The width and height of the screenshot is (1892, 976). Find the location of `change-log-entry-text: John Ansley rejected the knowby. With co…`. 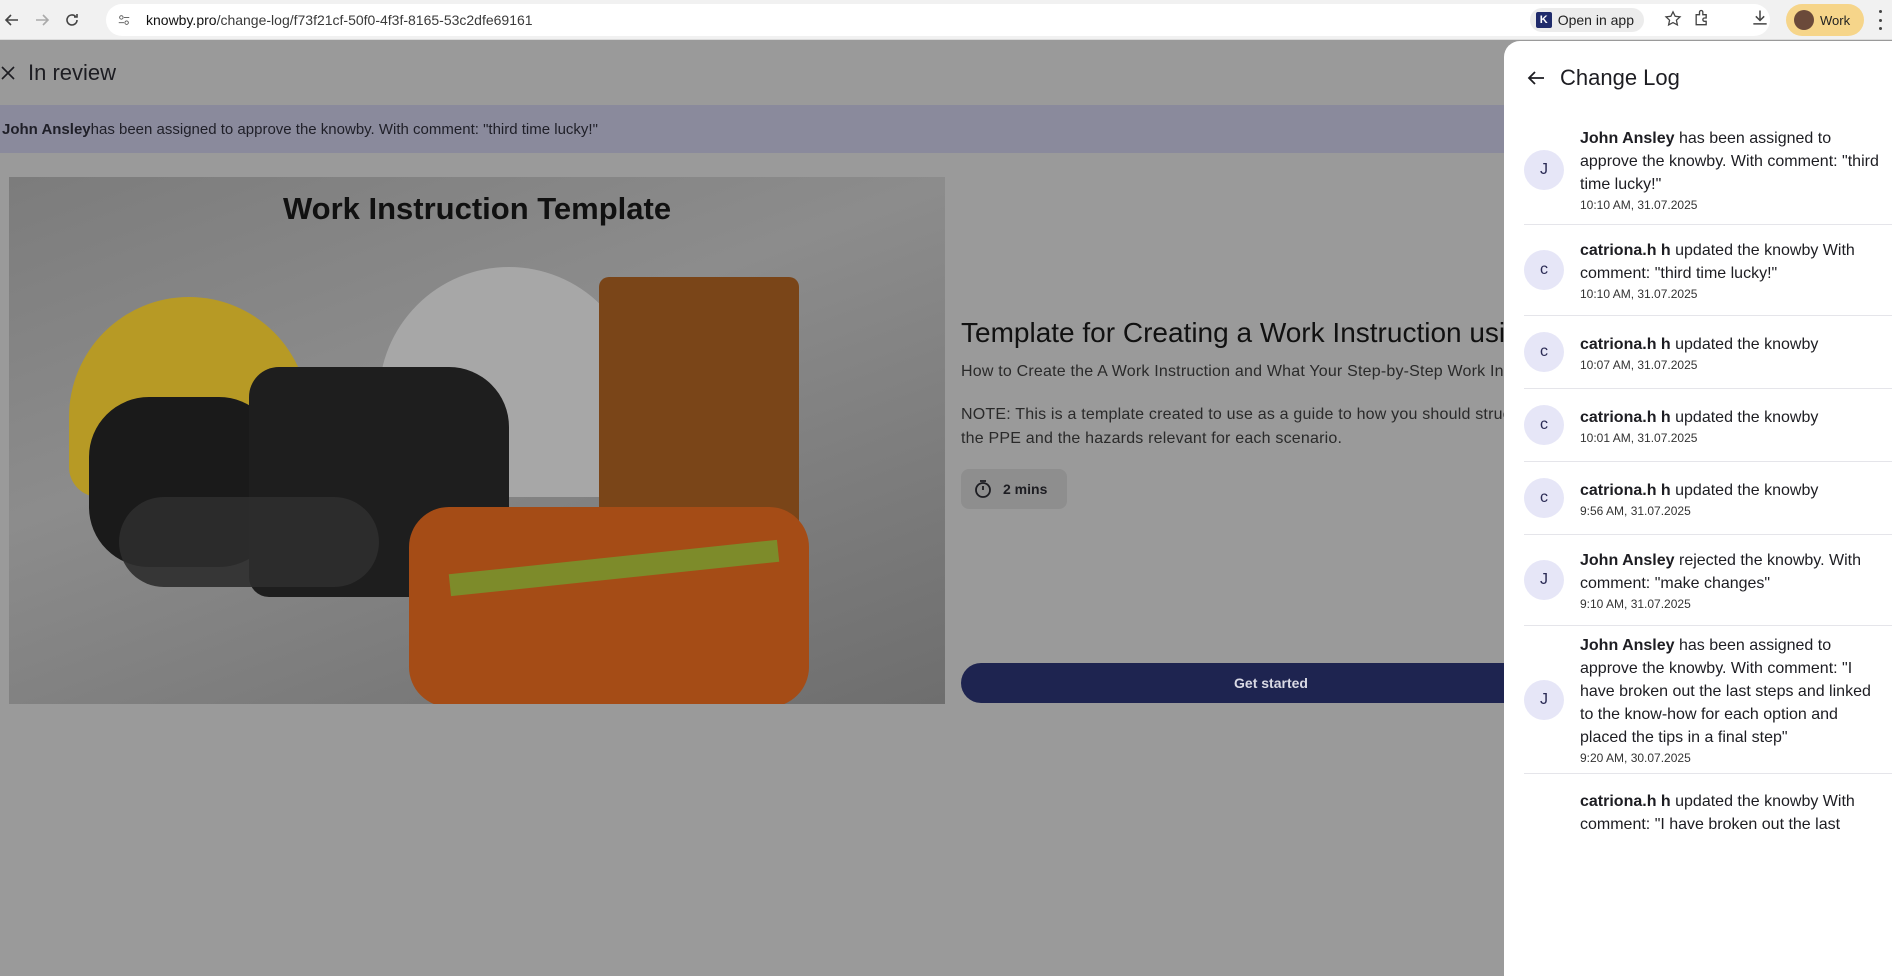

change-log-entry-text: John Ansley rejected the knowby. With co… is located at coordinates (1733, 572).